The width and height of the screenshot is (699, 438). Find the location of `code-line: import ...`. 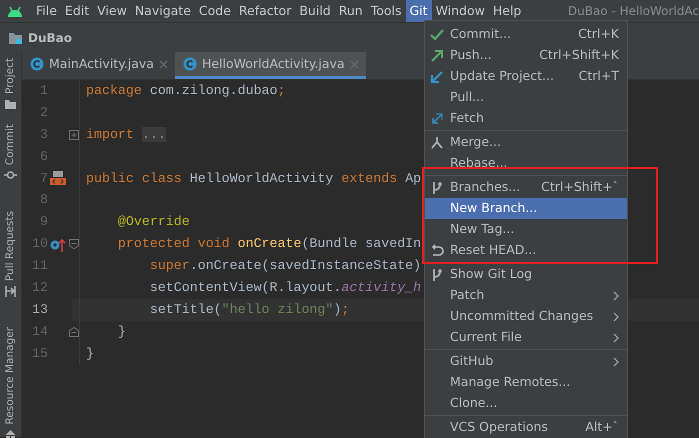

code-line: import ... is located at coordinates (125, 135).